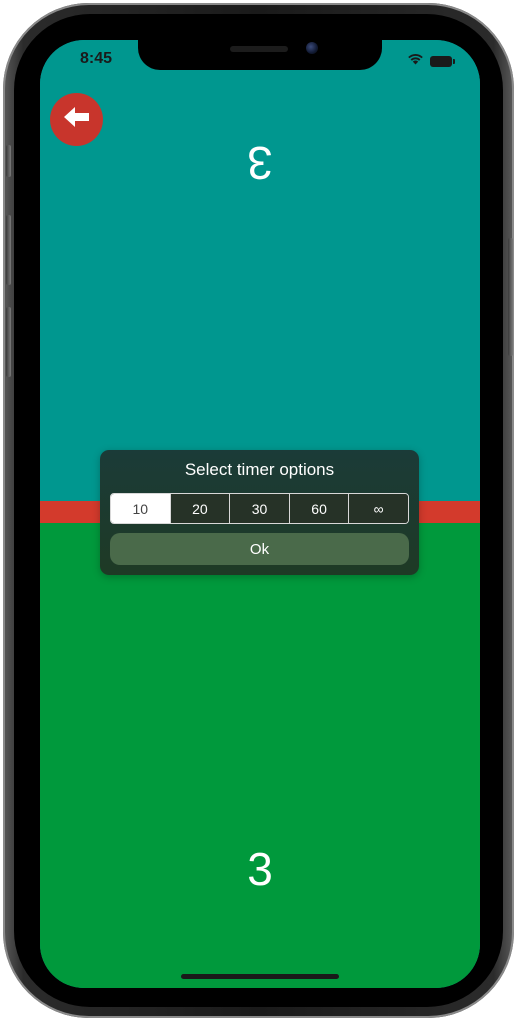  I want to click on volume-down-button, so click(8, 342).